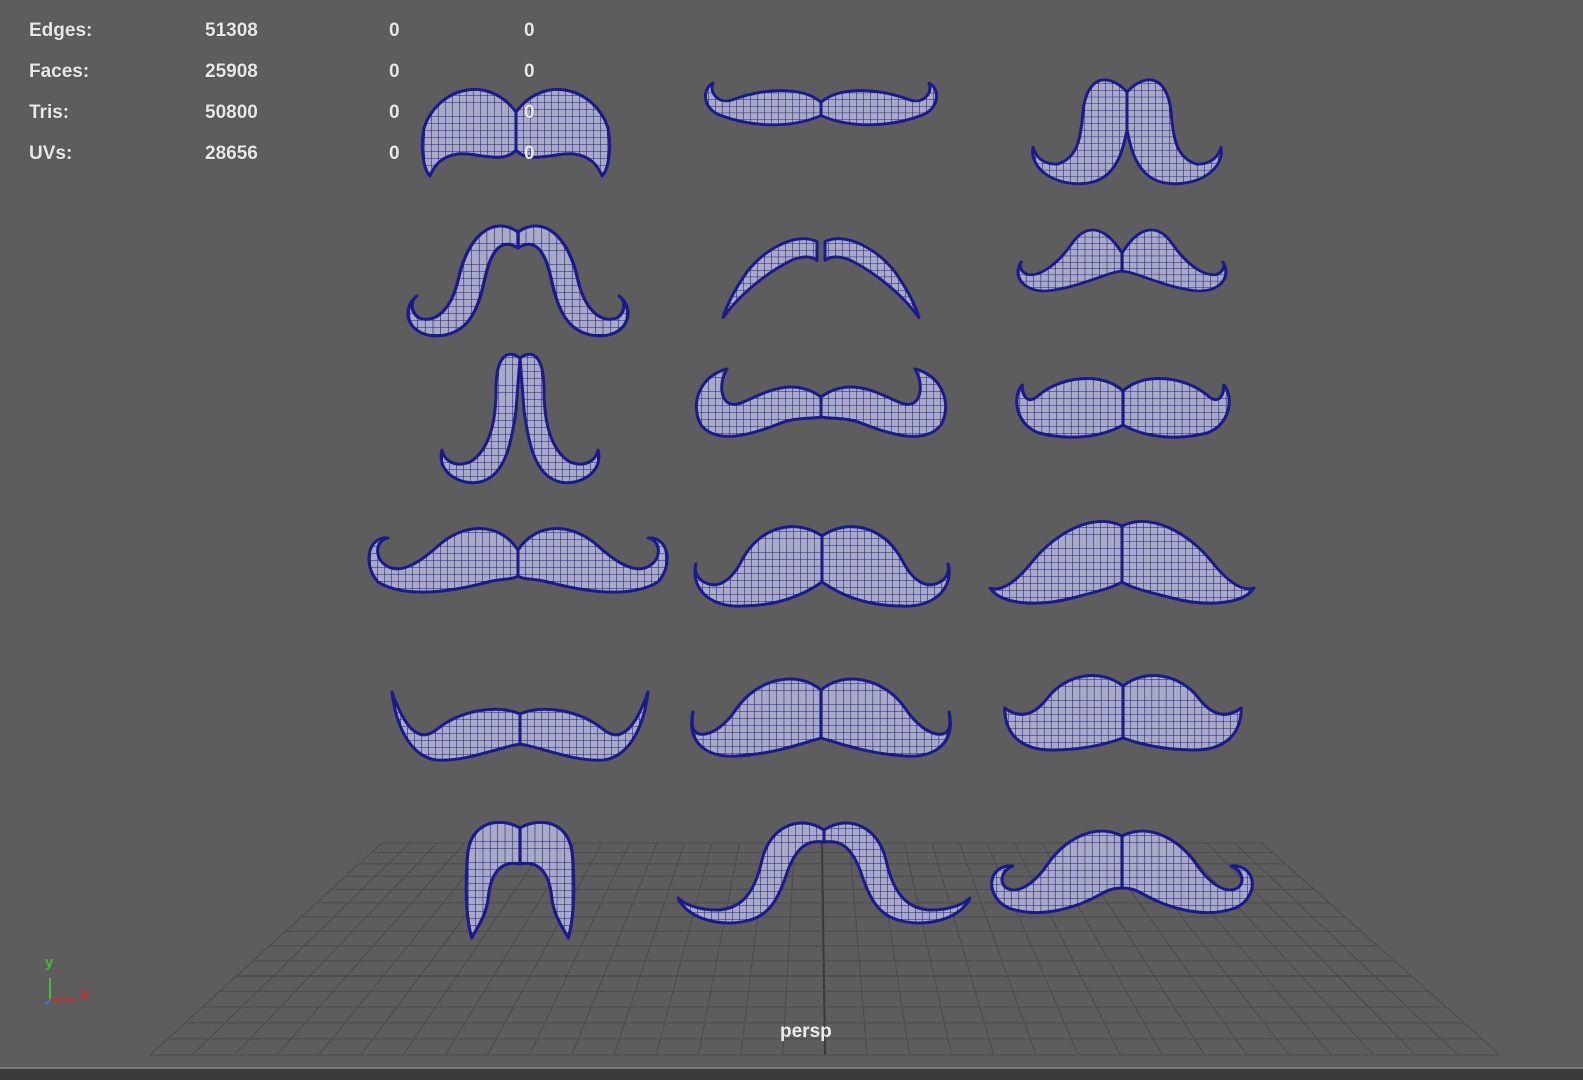  I want to click on hud-uvs-count: 28656, so click(231, 153).